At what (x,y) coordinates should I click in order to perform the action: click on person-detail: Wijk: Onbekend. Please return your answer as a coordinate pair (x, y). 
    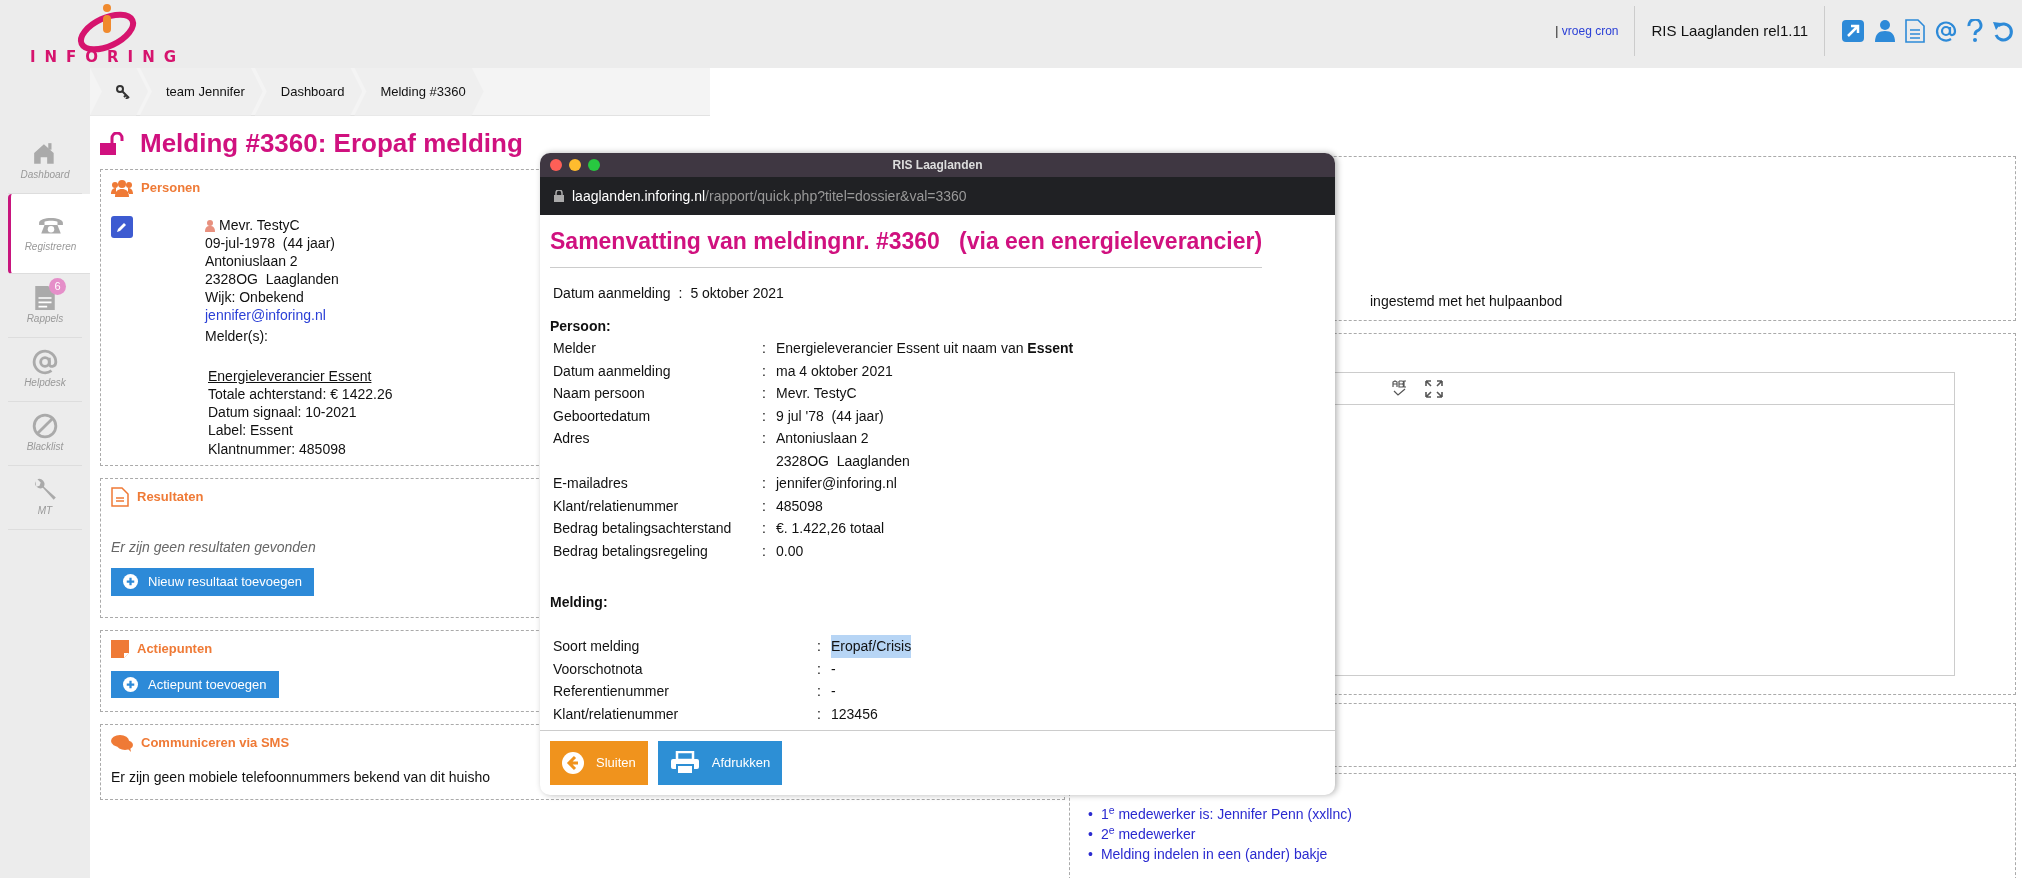
    Looking at the image, I should click on (255, 297).